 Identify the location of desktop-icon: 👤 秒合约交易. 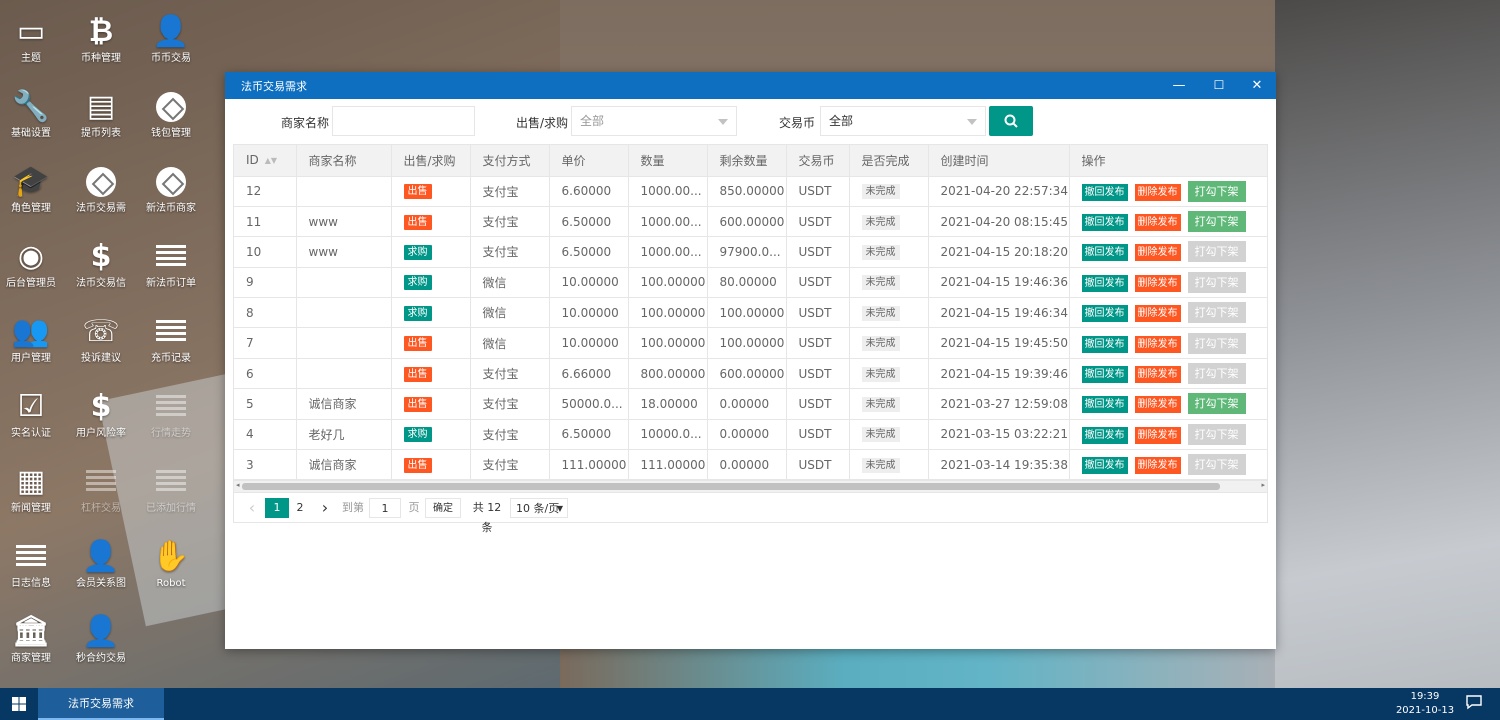
(101, 639).